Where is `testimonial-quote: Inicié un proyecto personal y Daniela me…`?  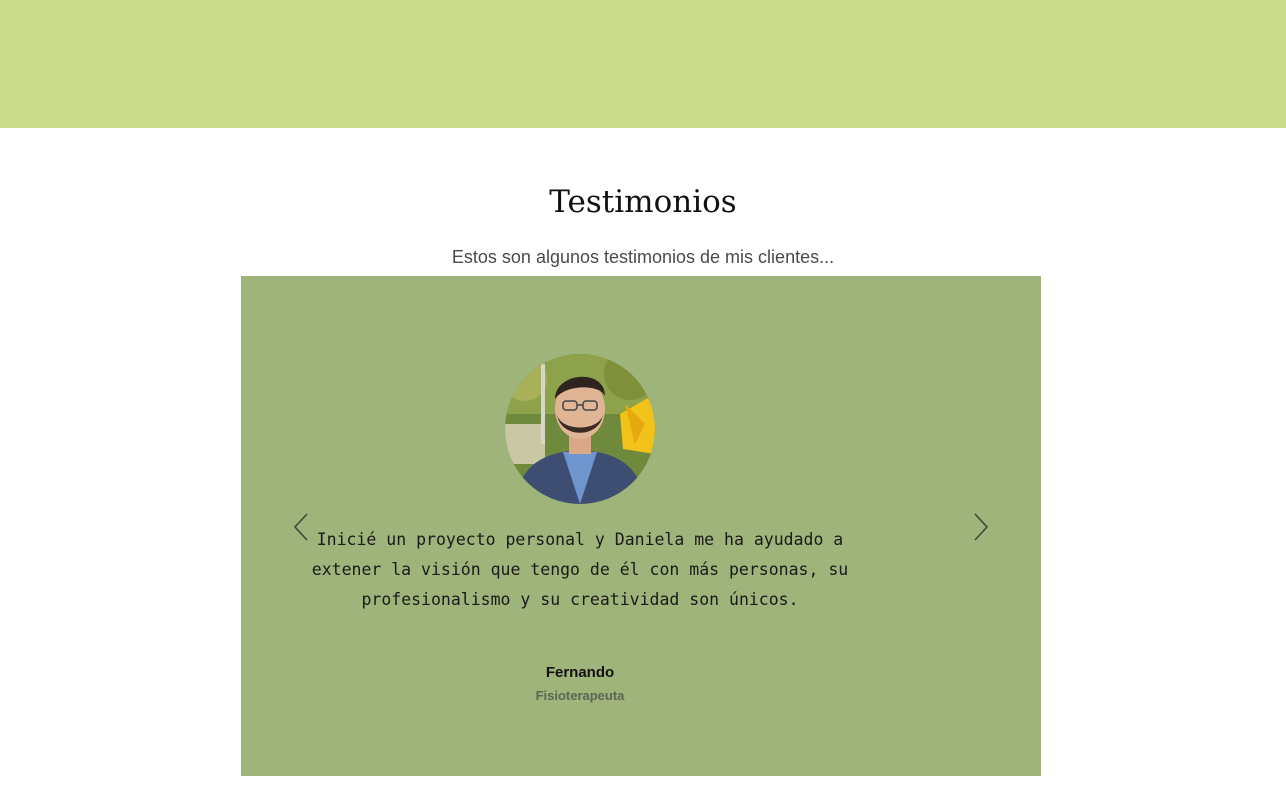 testimonial-quote: Inicié un proyecto personal y Daniela me… is located at coordinates (580, 569).